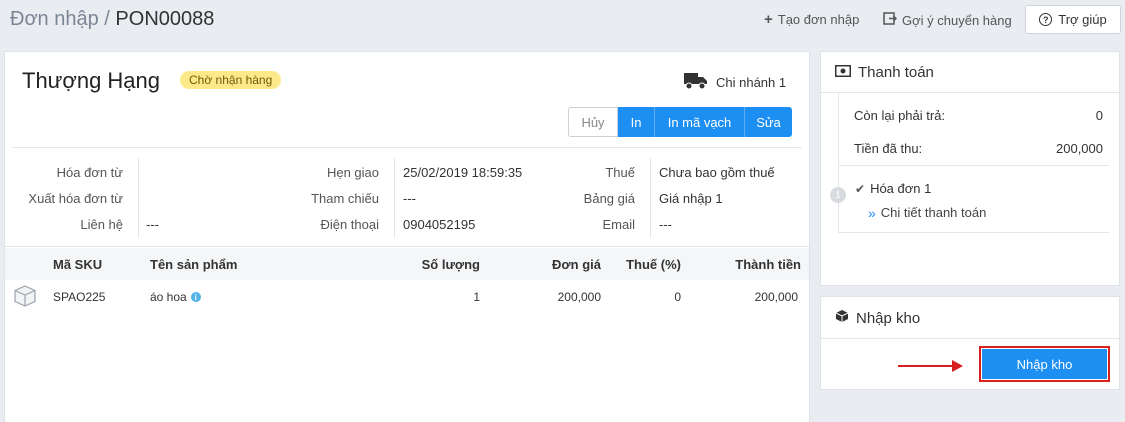 The width and height of the screenshot is (1125, 422). I want to click on suggest-transfer-label: Gợi ý chuyển hàng, so click(957, 20).